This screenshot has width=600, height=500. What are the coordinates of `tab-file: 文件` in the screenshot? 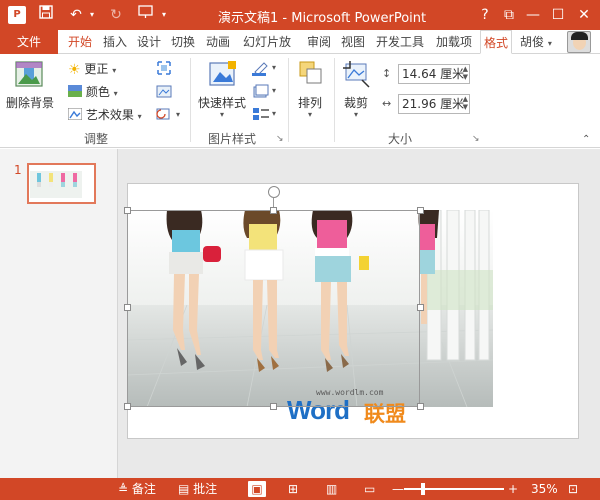 It's located at (29, 42).